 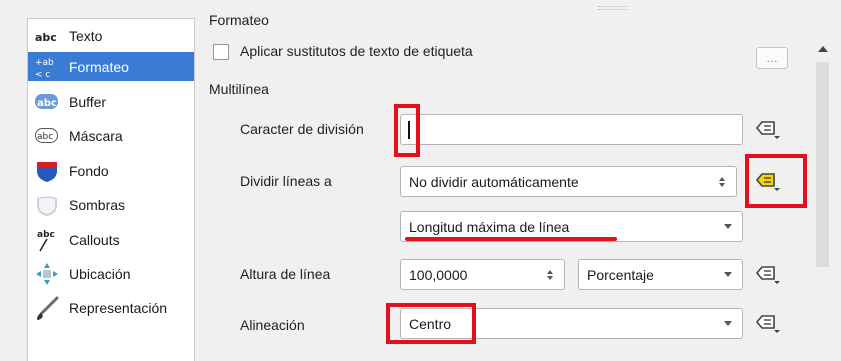 I want to click on line-height-unit-combo: Porcentaje, so click(x=660, y=274).